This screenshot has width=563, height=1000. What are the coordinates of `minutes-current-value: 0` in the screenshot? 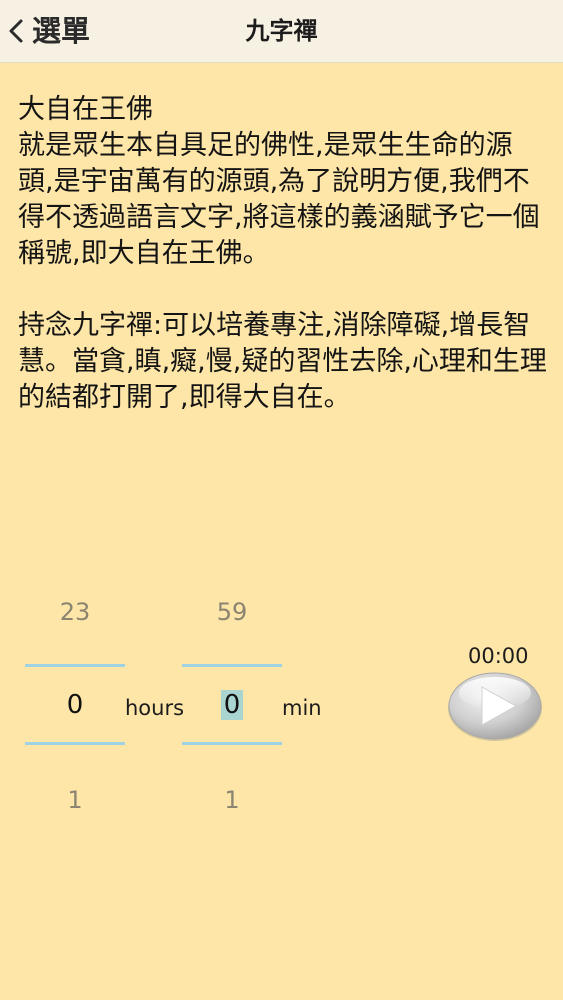 It's located at (232, 705).